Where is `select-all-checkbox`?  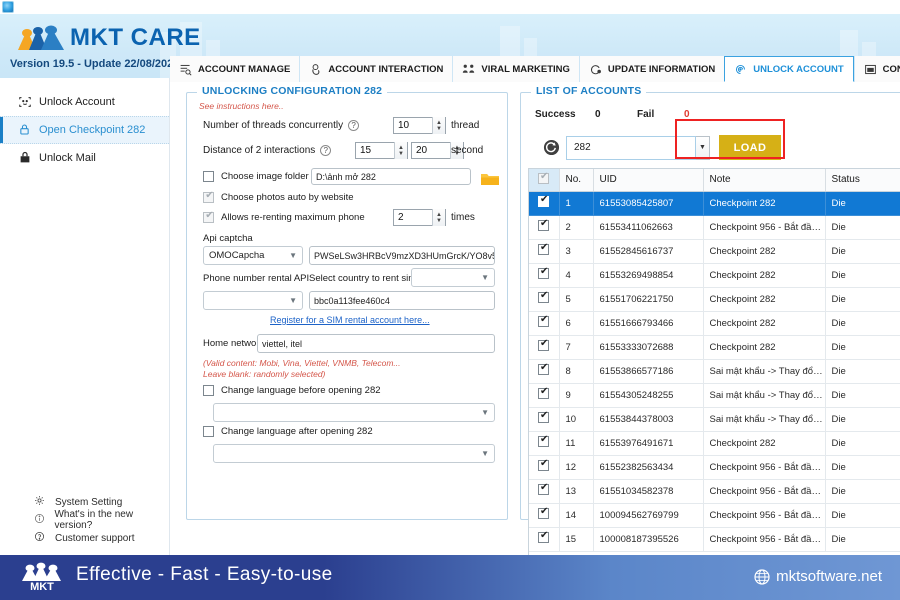 select-all-checkbox is located at coordinates (543, 177).